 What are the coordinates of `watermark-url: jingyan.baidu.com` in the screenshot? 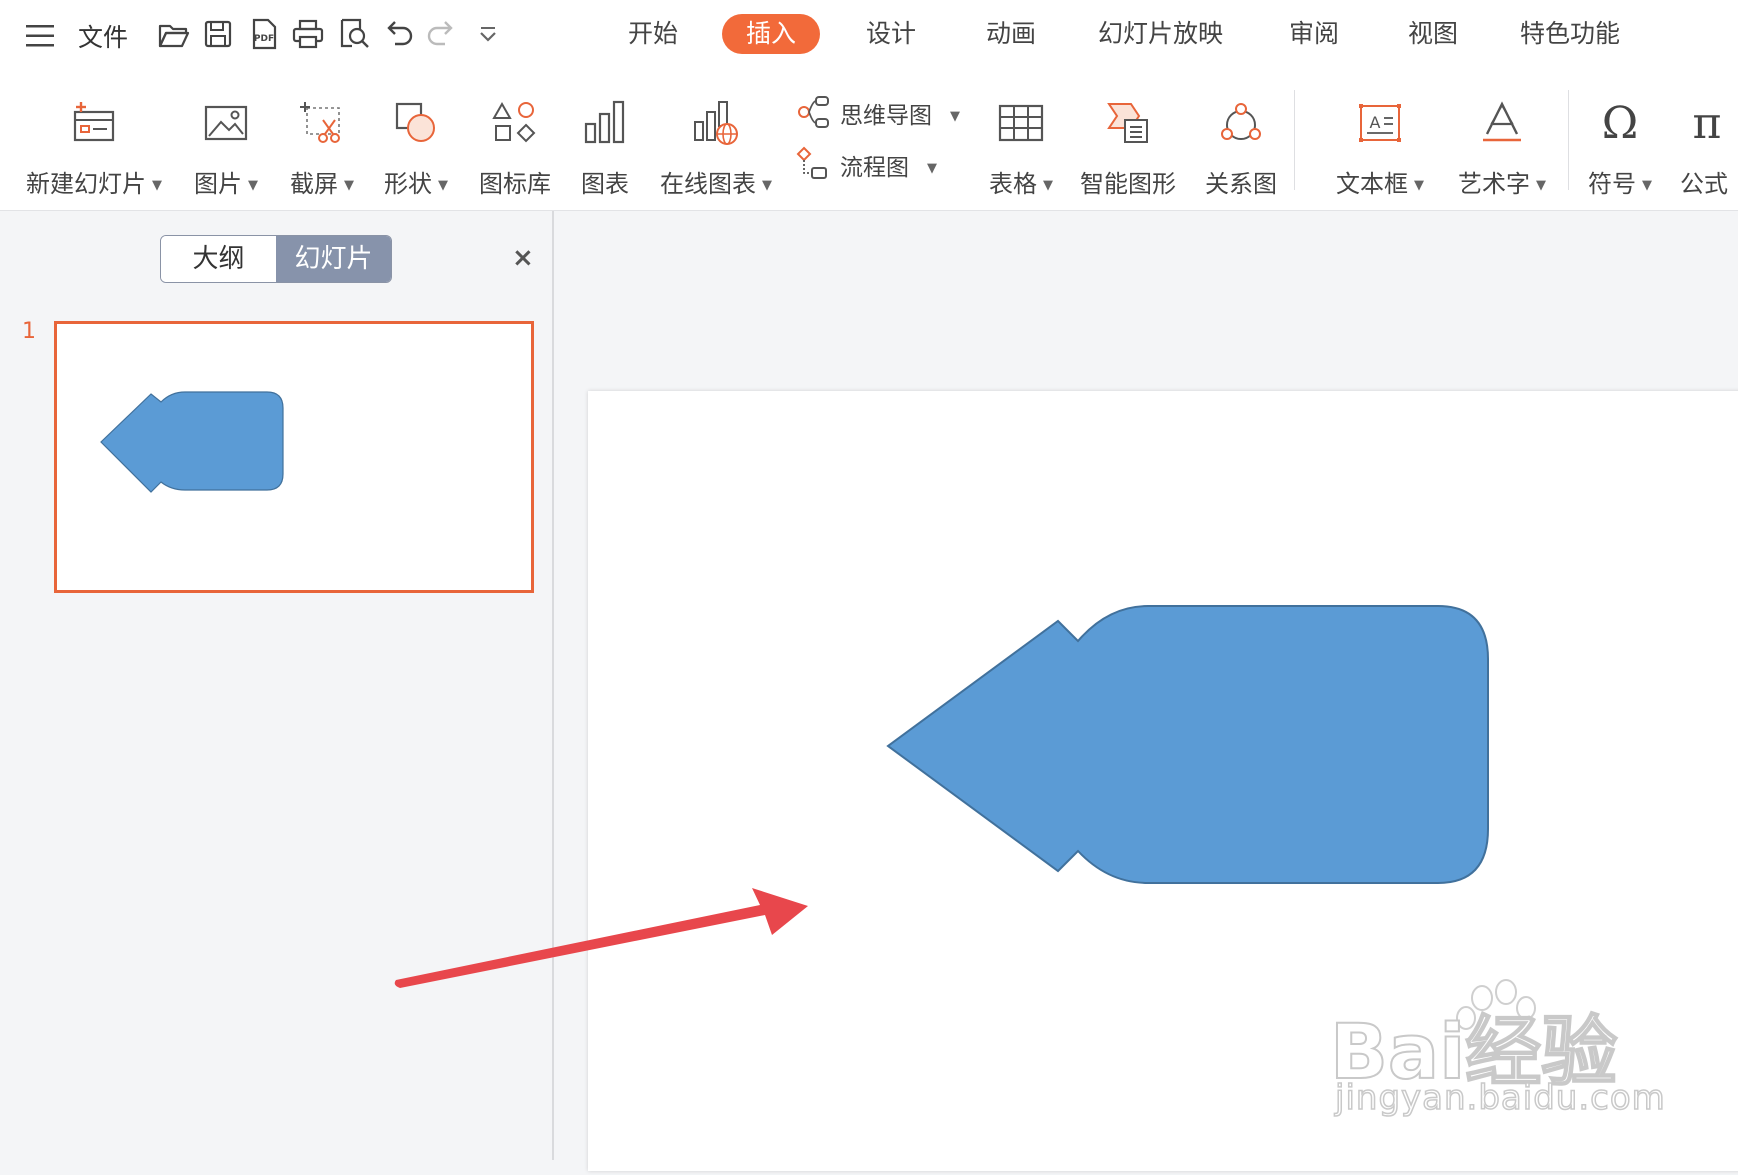 It's located at (1500, 1098).